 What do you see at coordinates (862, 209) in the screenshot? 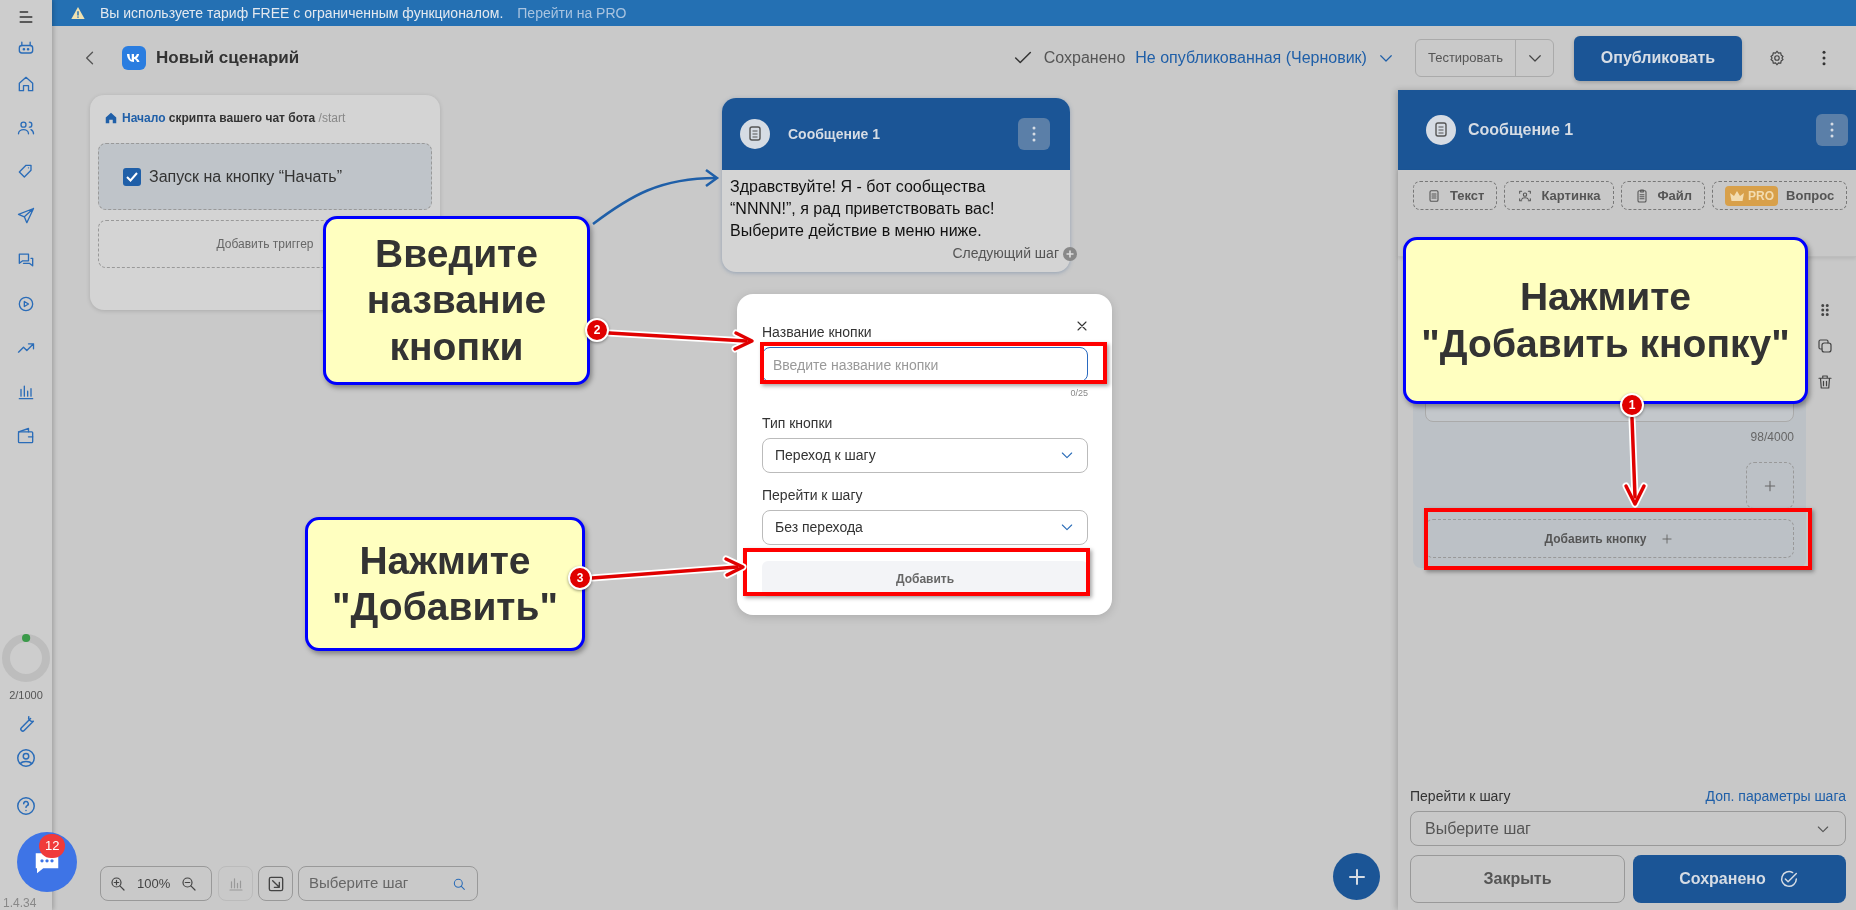
I see `message-text: Здравствуйте! Я - бот сообщества “NNNN!”, я рад приветствовать вас! Выберите действие в меню ниже.` at bounding box center [862, 209].